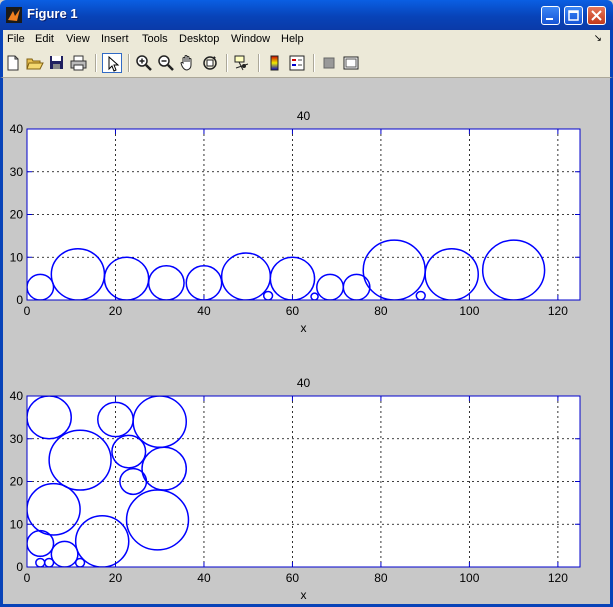  I want to click on maximize-icon, so click(573, 15).